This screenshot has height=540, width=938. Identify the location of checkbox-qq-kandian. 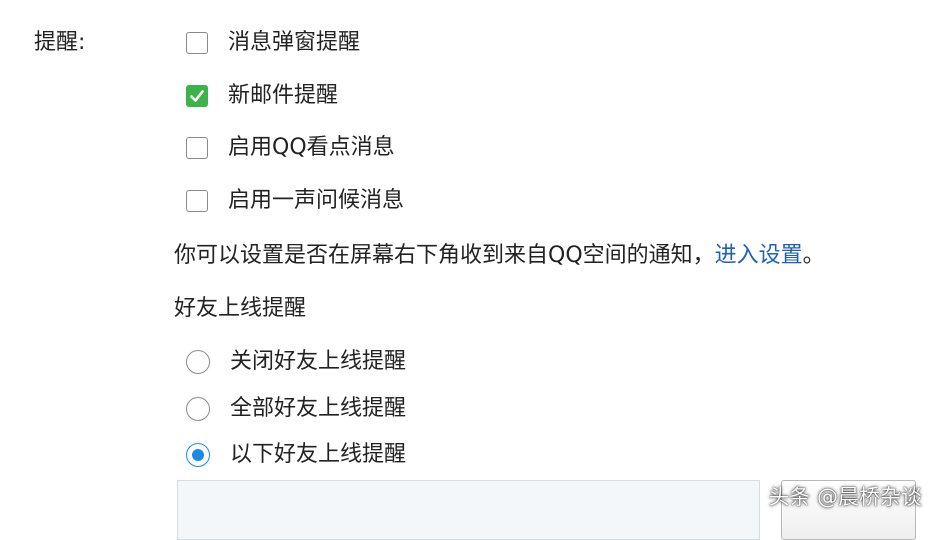
(197, 148).